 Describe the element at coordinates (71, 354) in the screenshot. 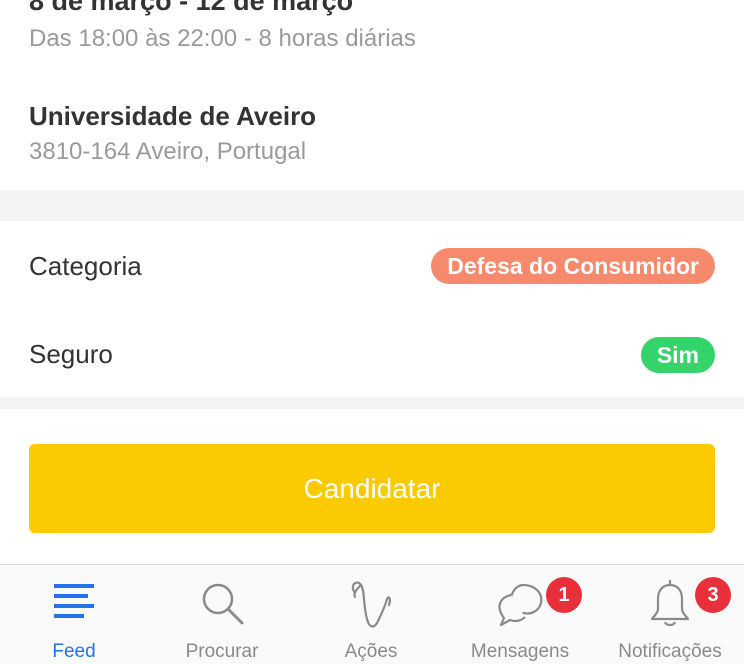

I see `insurance-label: Seguro` at that location.